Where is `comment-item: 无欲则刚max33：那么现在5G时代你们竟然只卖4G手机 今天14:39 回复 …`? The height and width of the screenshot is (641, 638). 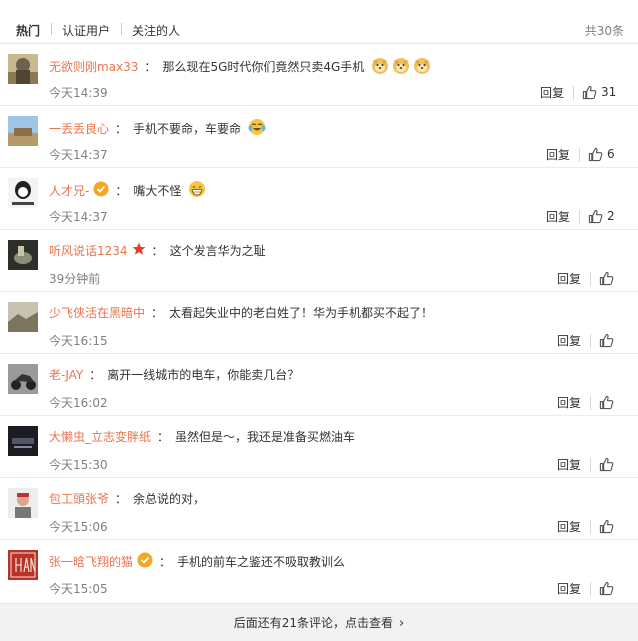
comment-item: 无欲则刚max33：那么现在5G时代你们竟然只卖4G手机 今天14:39 回复 … is located at coordinates (319, 75).